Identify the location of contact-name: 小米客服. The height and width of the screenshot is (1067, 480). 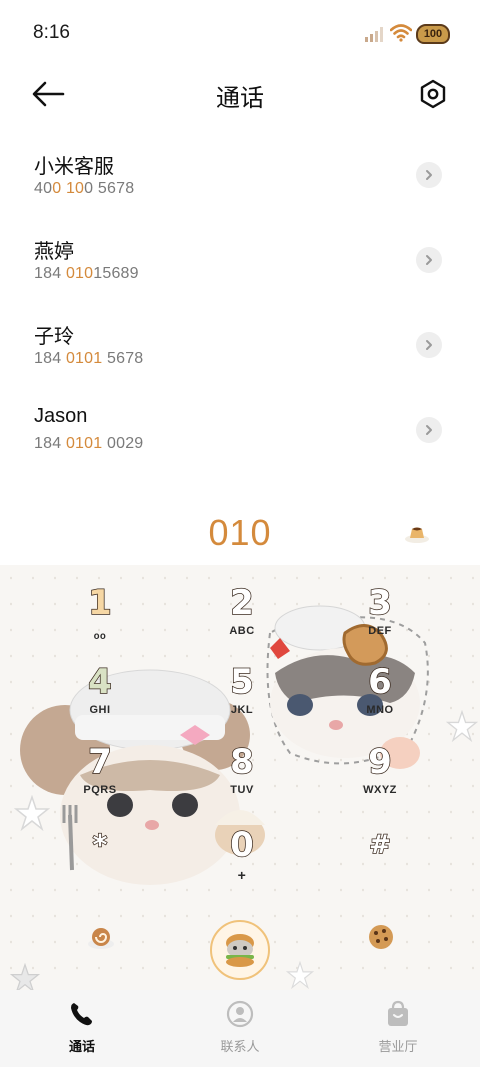
(74, 167).